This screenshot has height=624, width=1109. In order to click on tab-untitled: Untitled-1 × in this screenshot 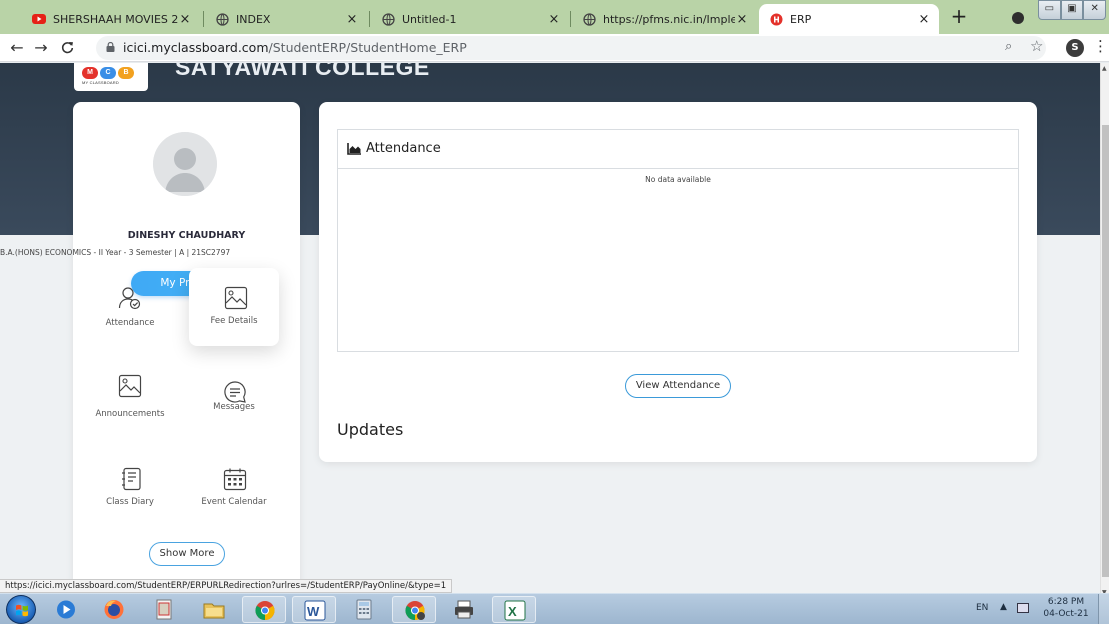, I will do `click(470, 19)`.